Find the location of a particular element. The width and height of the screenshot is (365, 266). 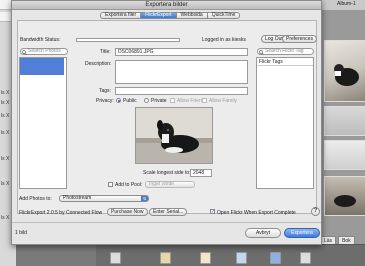

flickr-tags-list is located at coordinates (285, 123).